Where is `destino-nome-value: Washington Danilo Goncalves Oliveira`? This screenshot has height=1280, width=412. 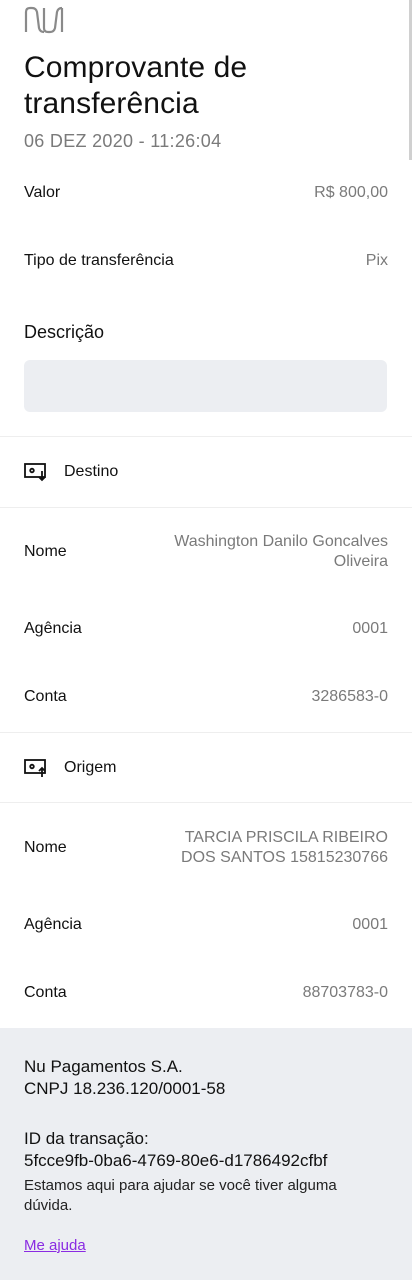
destino-nome-value: Washington Danilo Goncalves Oliveira is located at coordinates (281, 551).